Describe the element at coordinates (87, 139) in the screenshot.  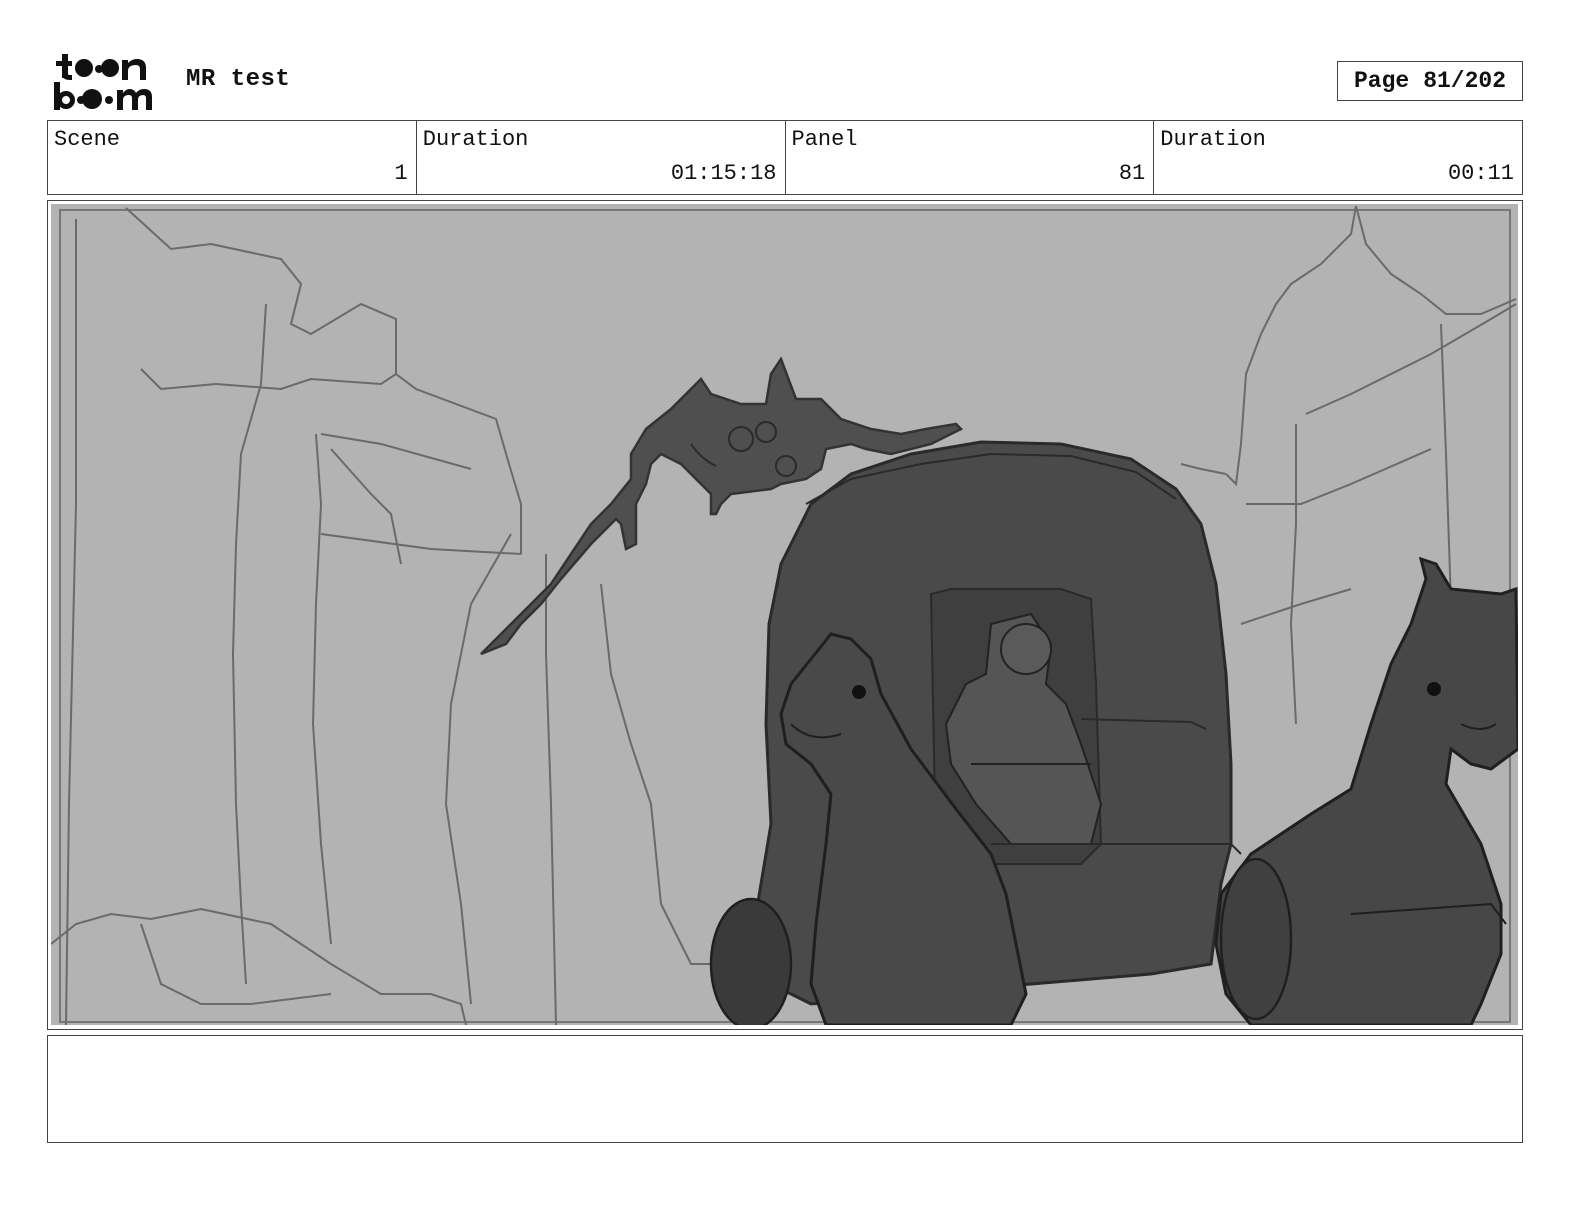
I see `scene-label: Scene` at that location.